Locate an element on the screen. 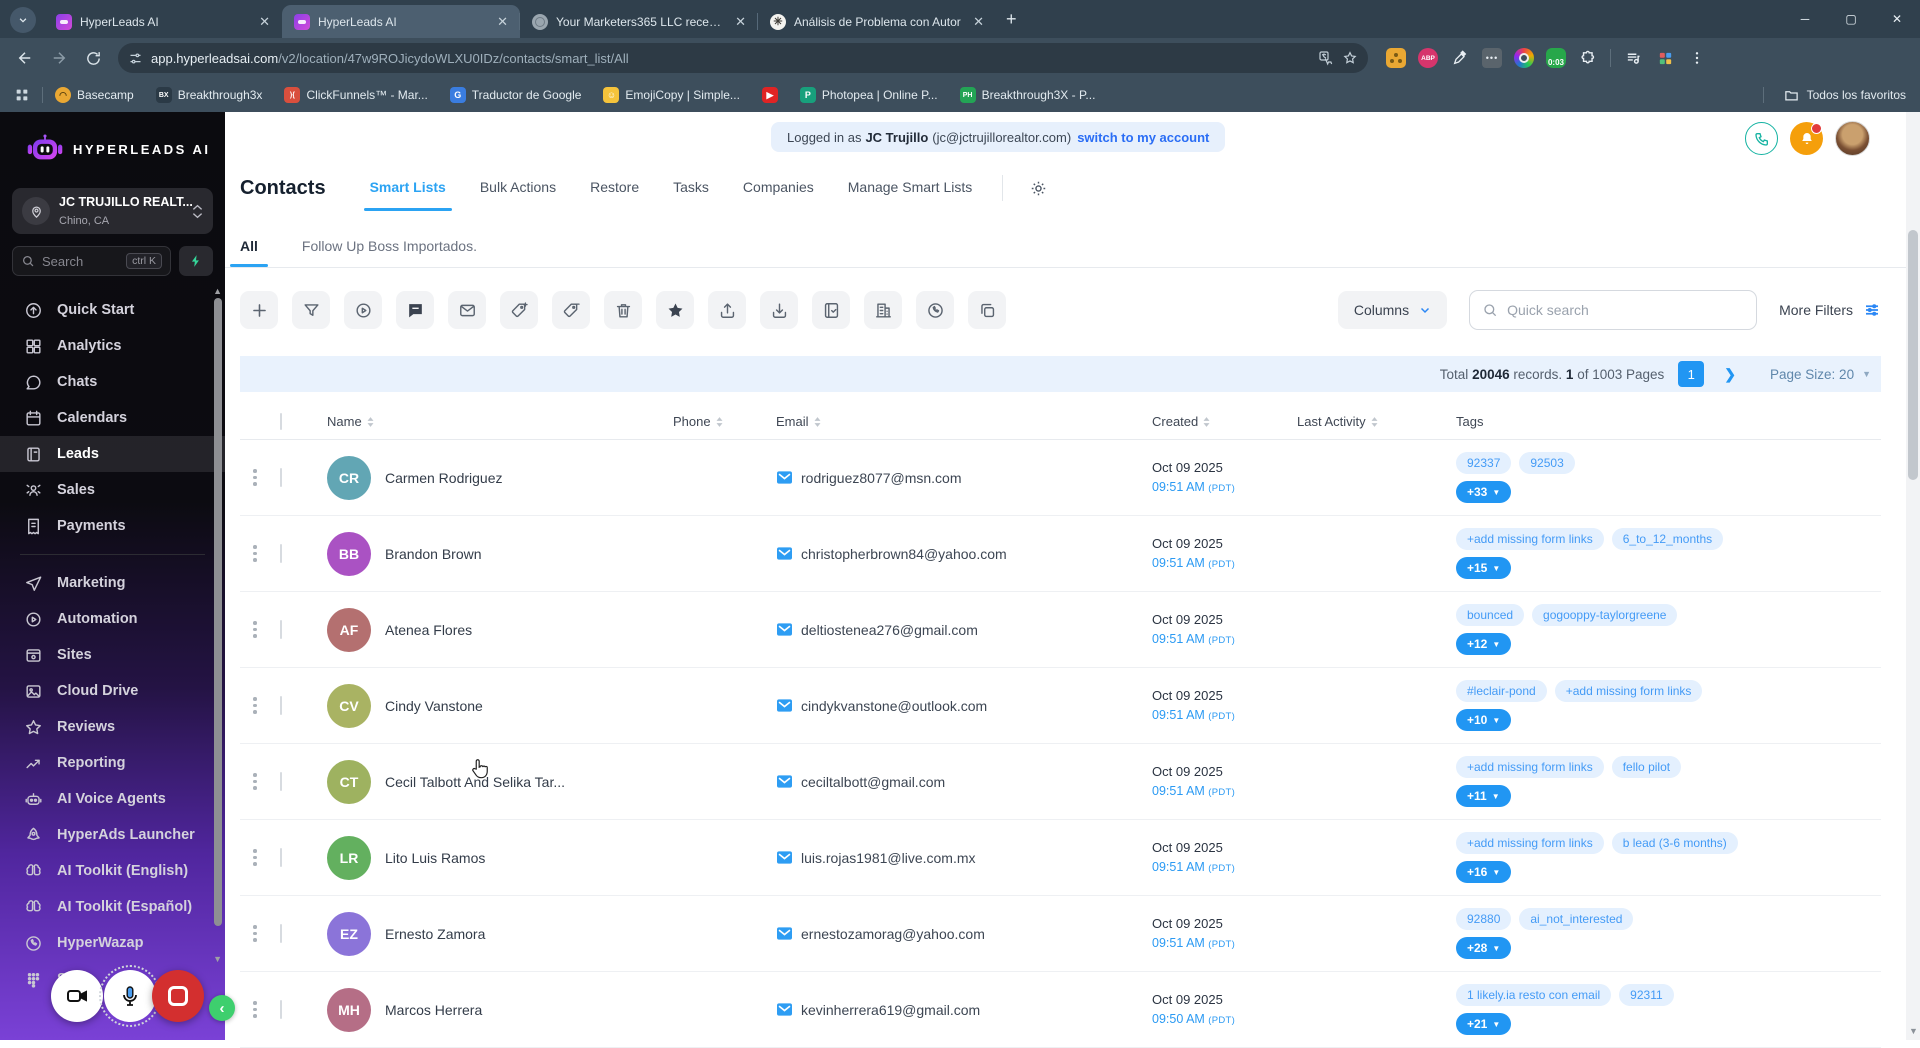 The height and width of the screenshot is (1048, 1920). browser-menu-icon is located at coordinates (1697, 58).